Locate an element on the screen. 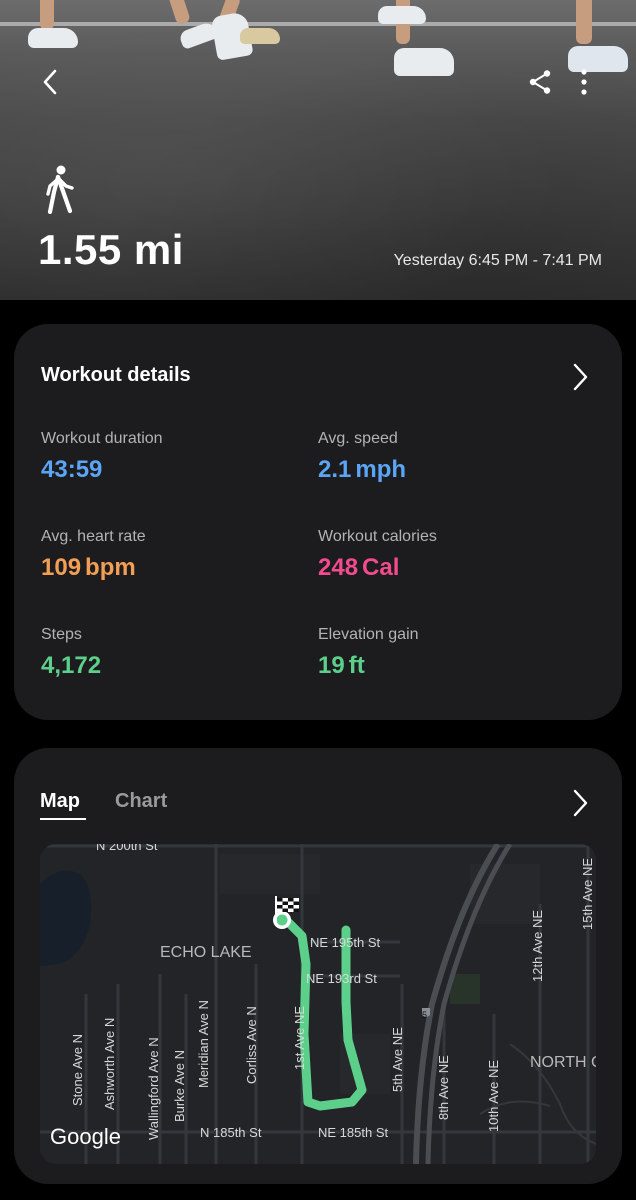  stat-label: Avg. heart rate is located at coordinates (93, 536).